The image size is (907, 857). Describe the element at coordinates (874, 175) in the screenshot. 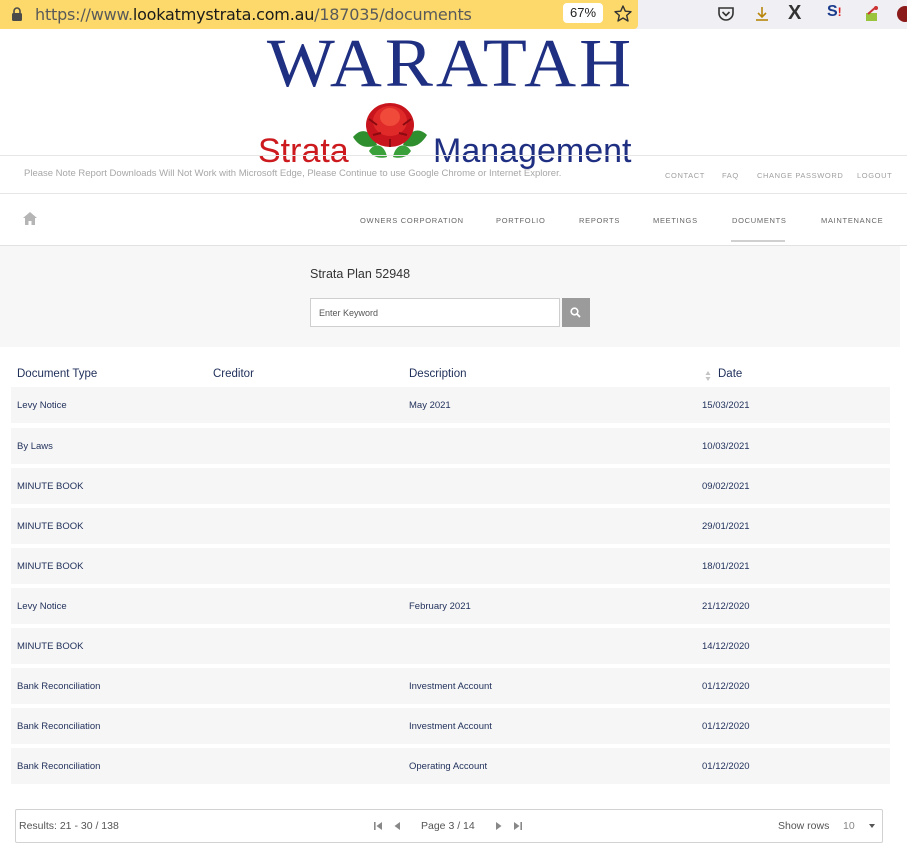

I see `logout-link: LOGOUT` at that location.